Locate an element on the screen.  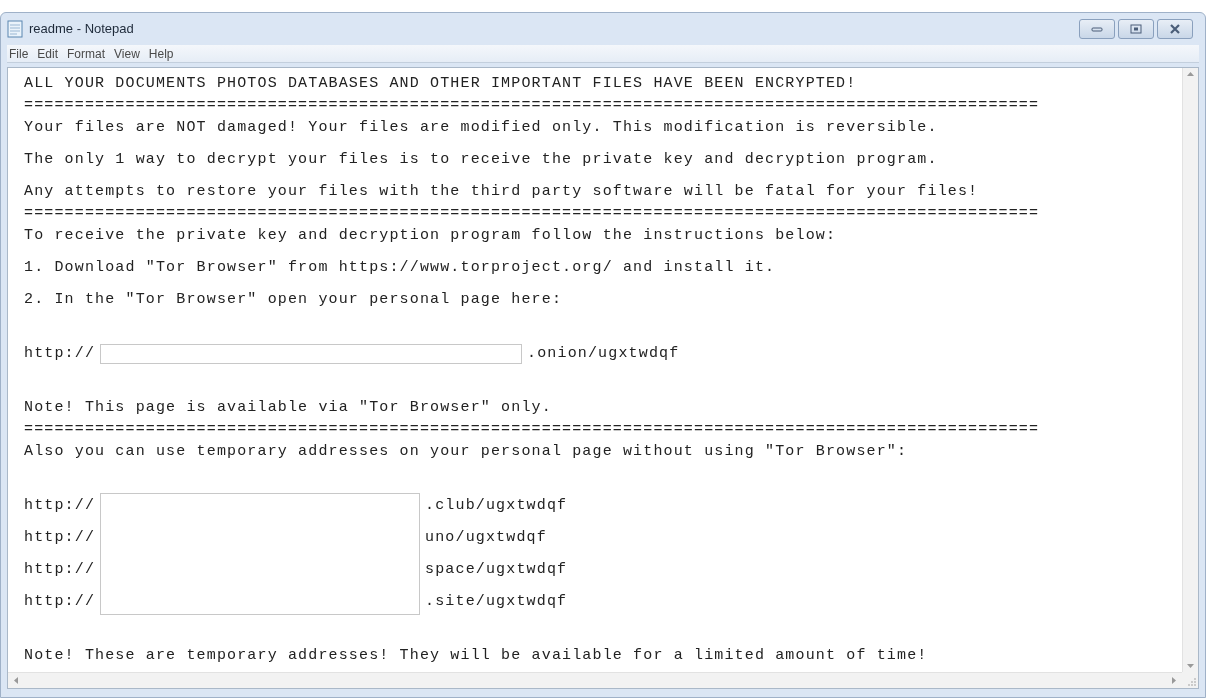
text-line: ALL YOUR DOCUMENTS PHOTOS DATABASES AND OTHER IMPORTANT FILES HAVE BEEN ENCRYPTED! is located at coordinates (440, 83).